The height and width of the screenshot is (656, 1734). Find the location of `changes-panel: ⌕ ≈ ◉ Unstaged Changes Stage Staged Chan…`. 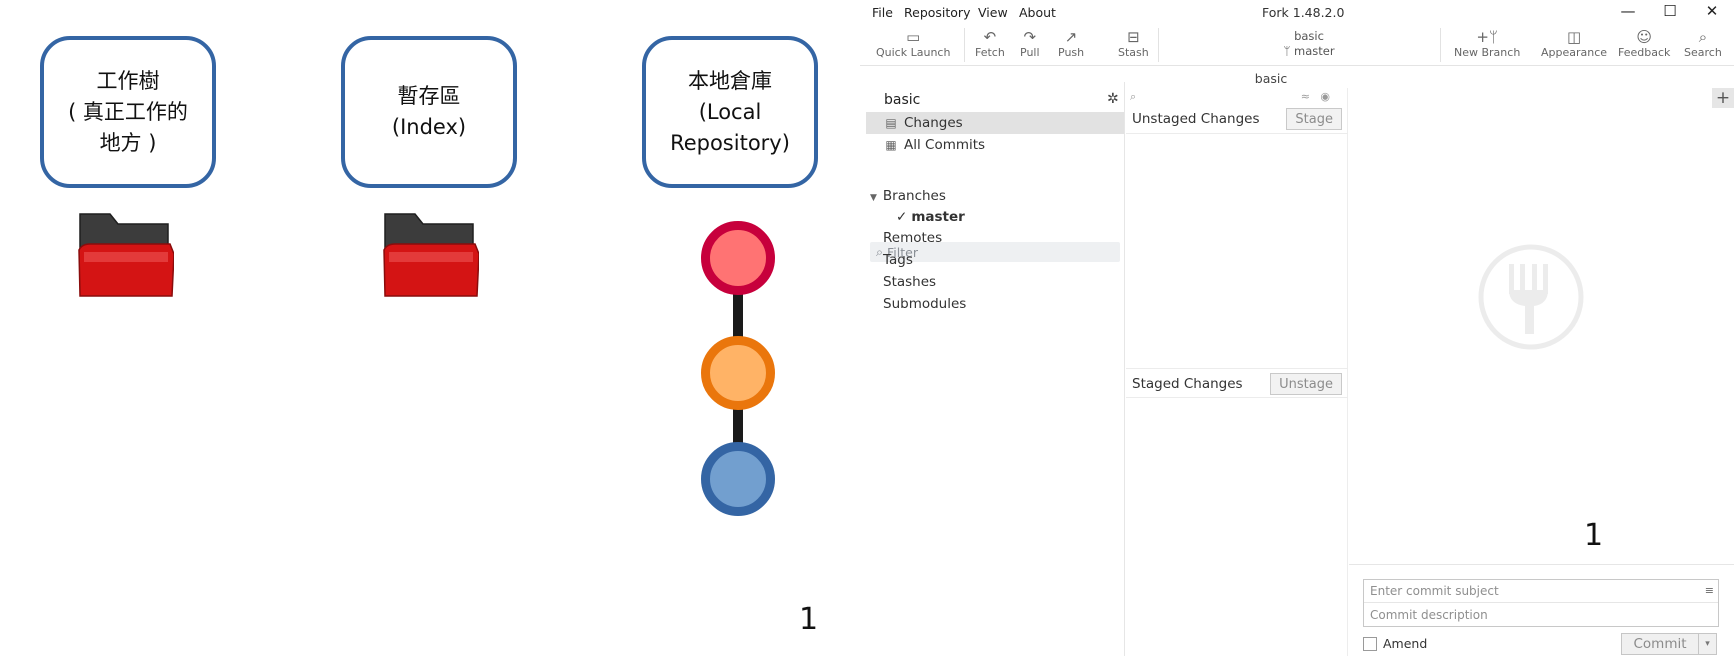

changes-panel: ⌕ ≈ ◉ Unstaged Changes Stage Staged Chan… is located at coordinates (1237, 372).